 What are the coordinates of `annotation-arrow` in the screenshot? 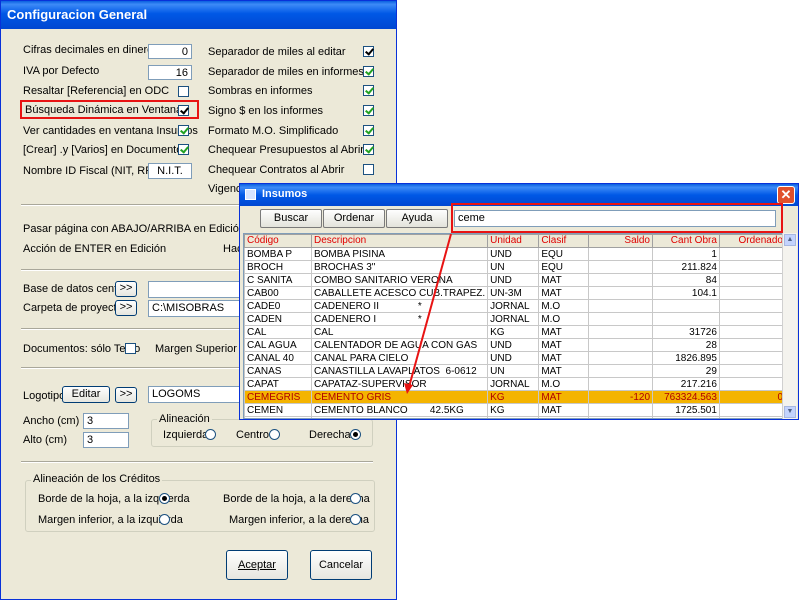 It's located at (428, 313).